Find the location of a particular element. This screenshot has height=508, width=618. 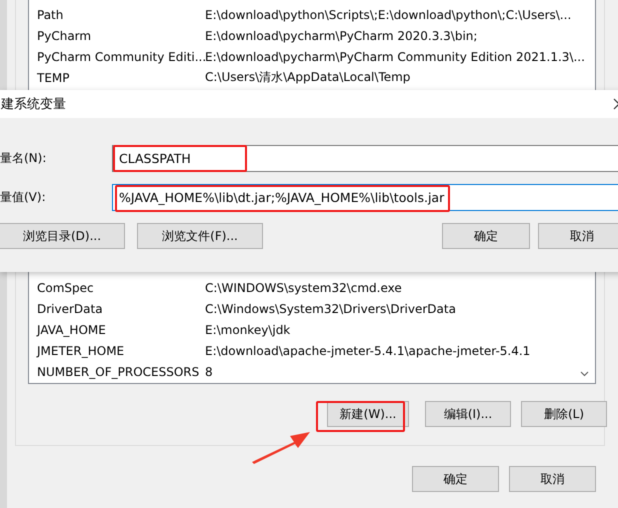

variable-name: JMETER_HOME is located at coordinates (80, 351).